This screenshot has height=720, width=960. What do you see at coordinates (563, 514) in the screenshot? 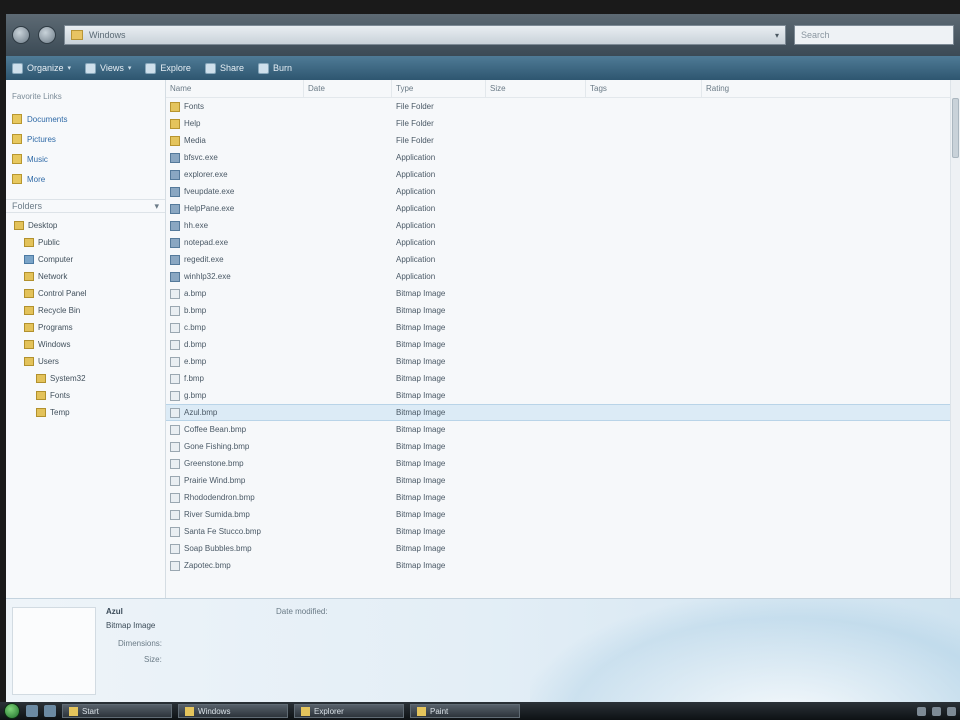
I see `table-row: River Sumida.bmp Bitmap Image` at bounding box center [563, 514].